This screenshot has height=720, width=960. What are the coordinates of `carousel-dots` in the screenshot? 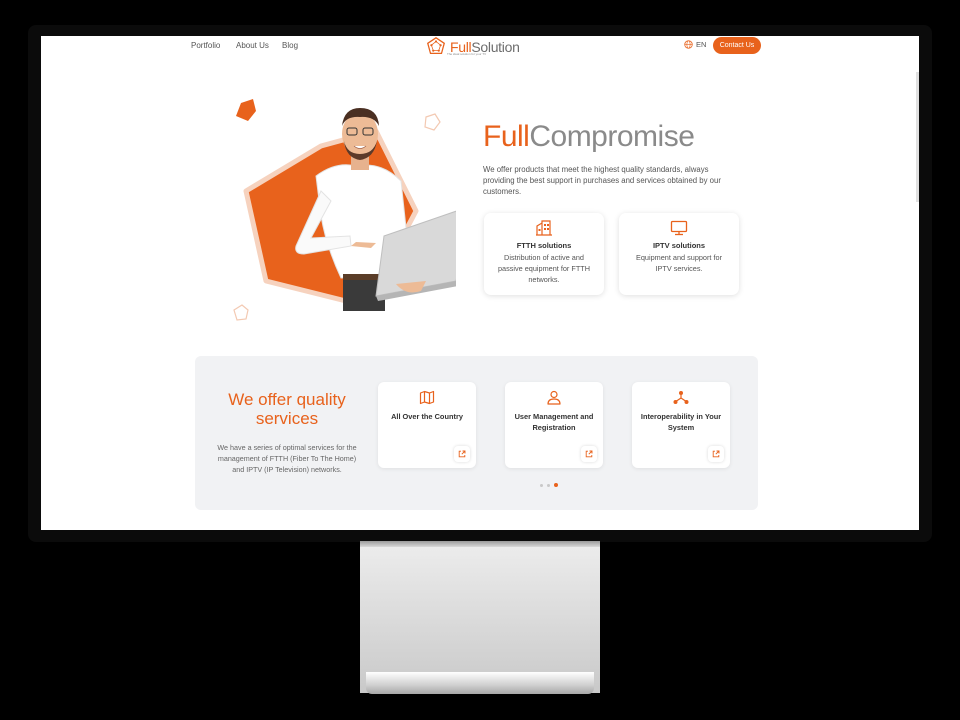 It's located at (549, 485).